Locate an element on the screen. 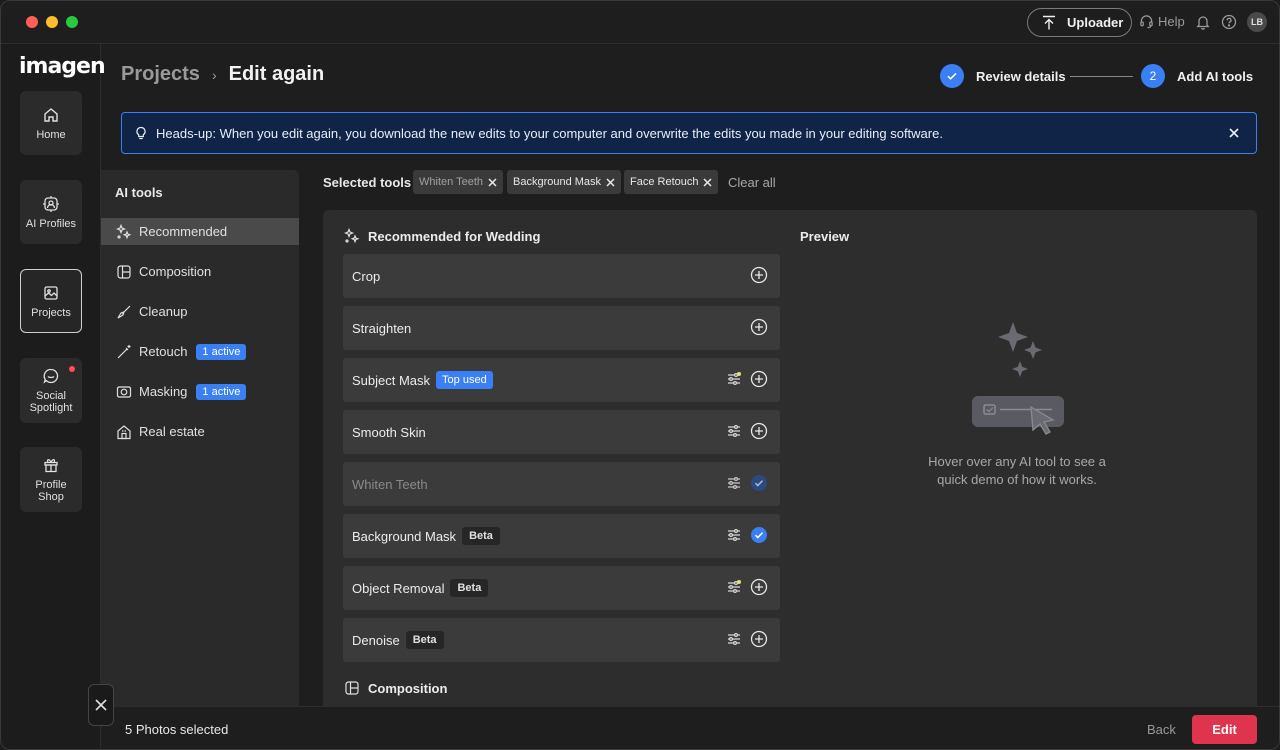 This screenshot has height=750, width=1280. page-title: Edit again is located at coordinates (276, 74).